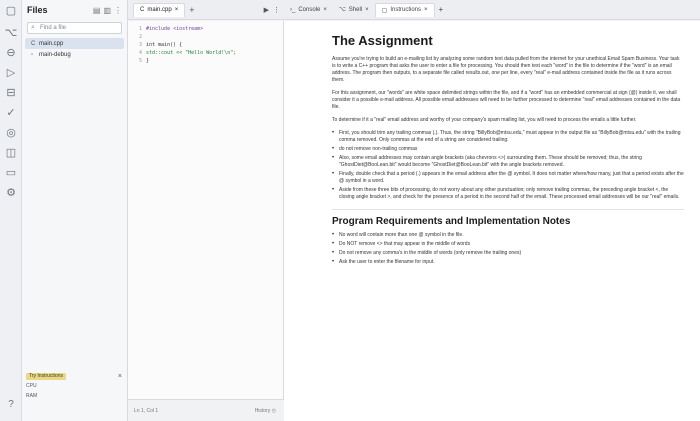  Describe the element at coordinates (11, 193) in the screenshot. I see `settings-icon: ⚙` at that location.